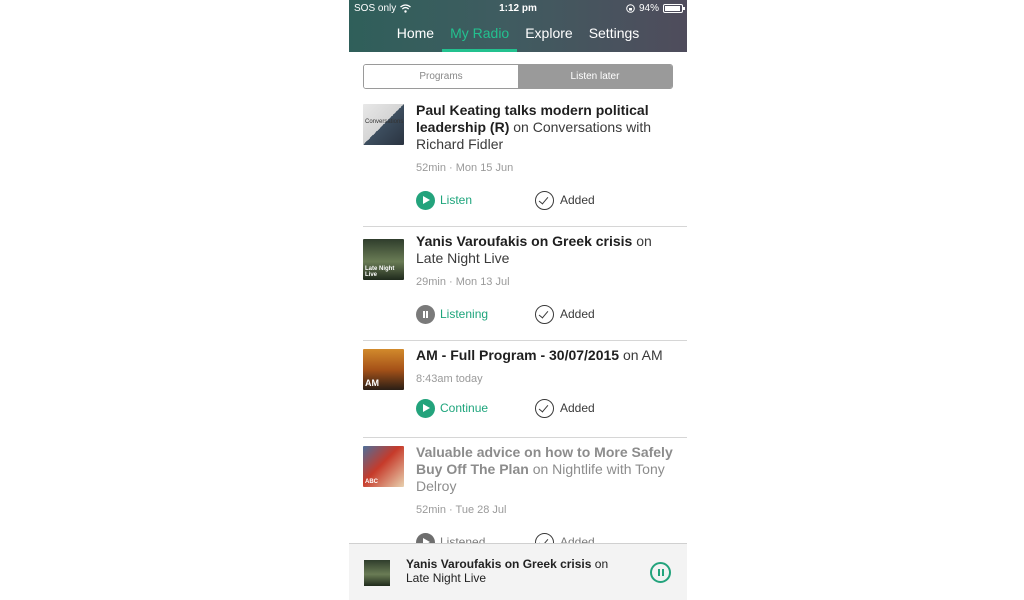 The width and height of the screenshot is (1024, 600). Describe the element at coordinates (475, 200) in the screenshot. I see `listen-button: Listen` at that location.